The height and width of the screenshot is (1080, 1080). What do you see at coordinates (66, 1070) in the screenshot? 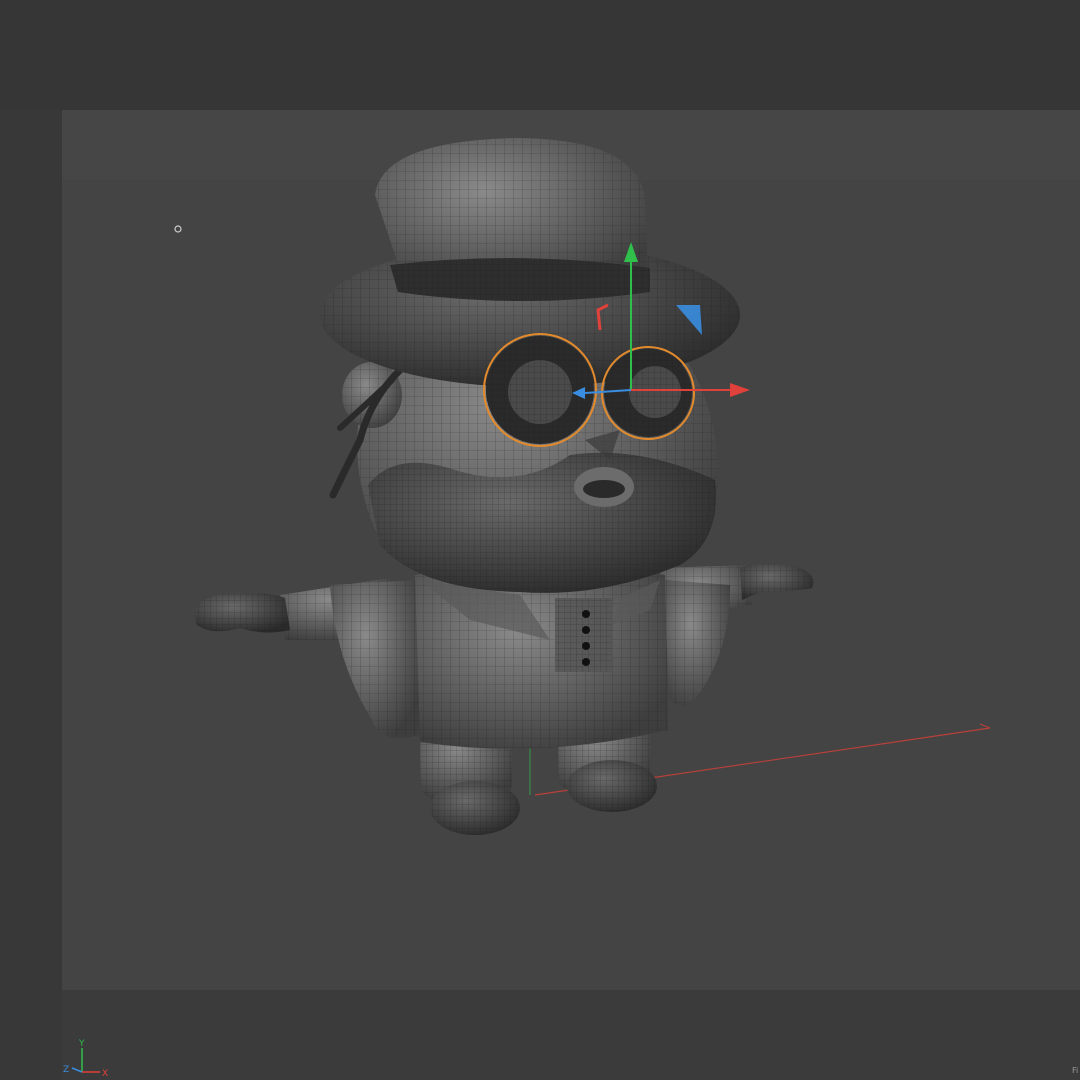
I see `axis-label-z: Z` at bounding box center [66, 1070].